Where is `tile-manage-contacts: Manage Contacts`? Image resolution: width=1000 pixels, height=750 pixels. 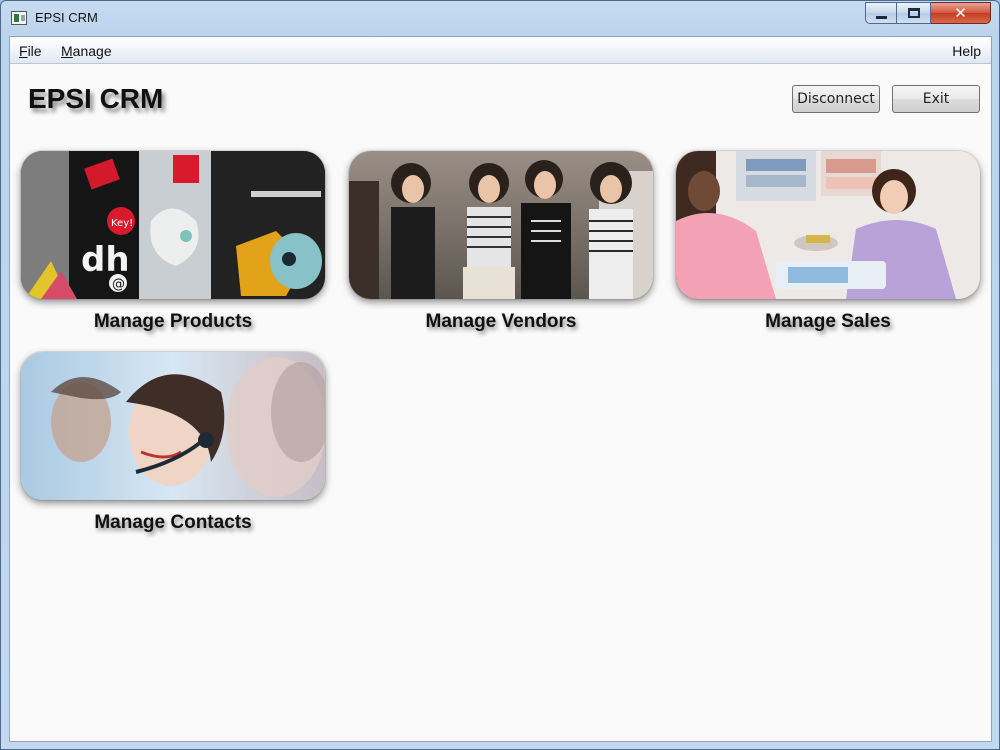
tile-manage-contacts: Manage Contacts is located at coordinates (173, 447).